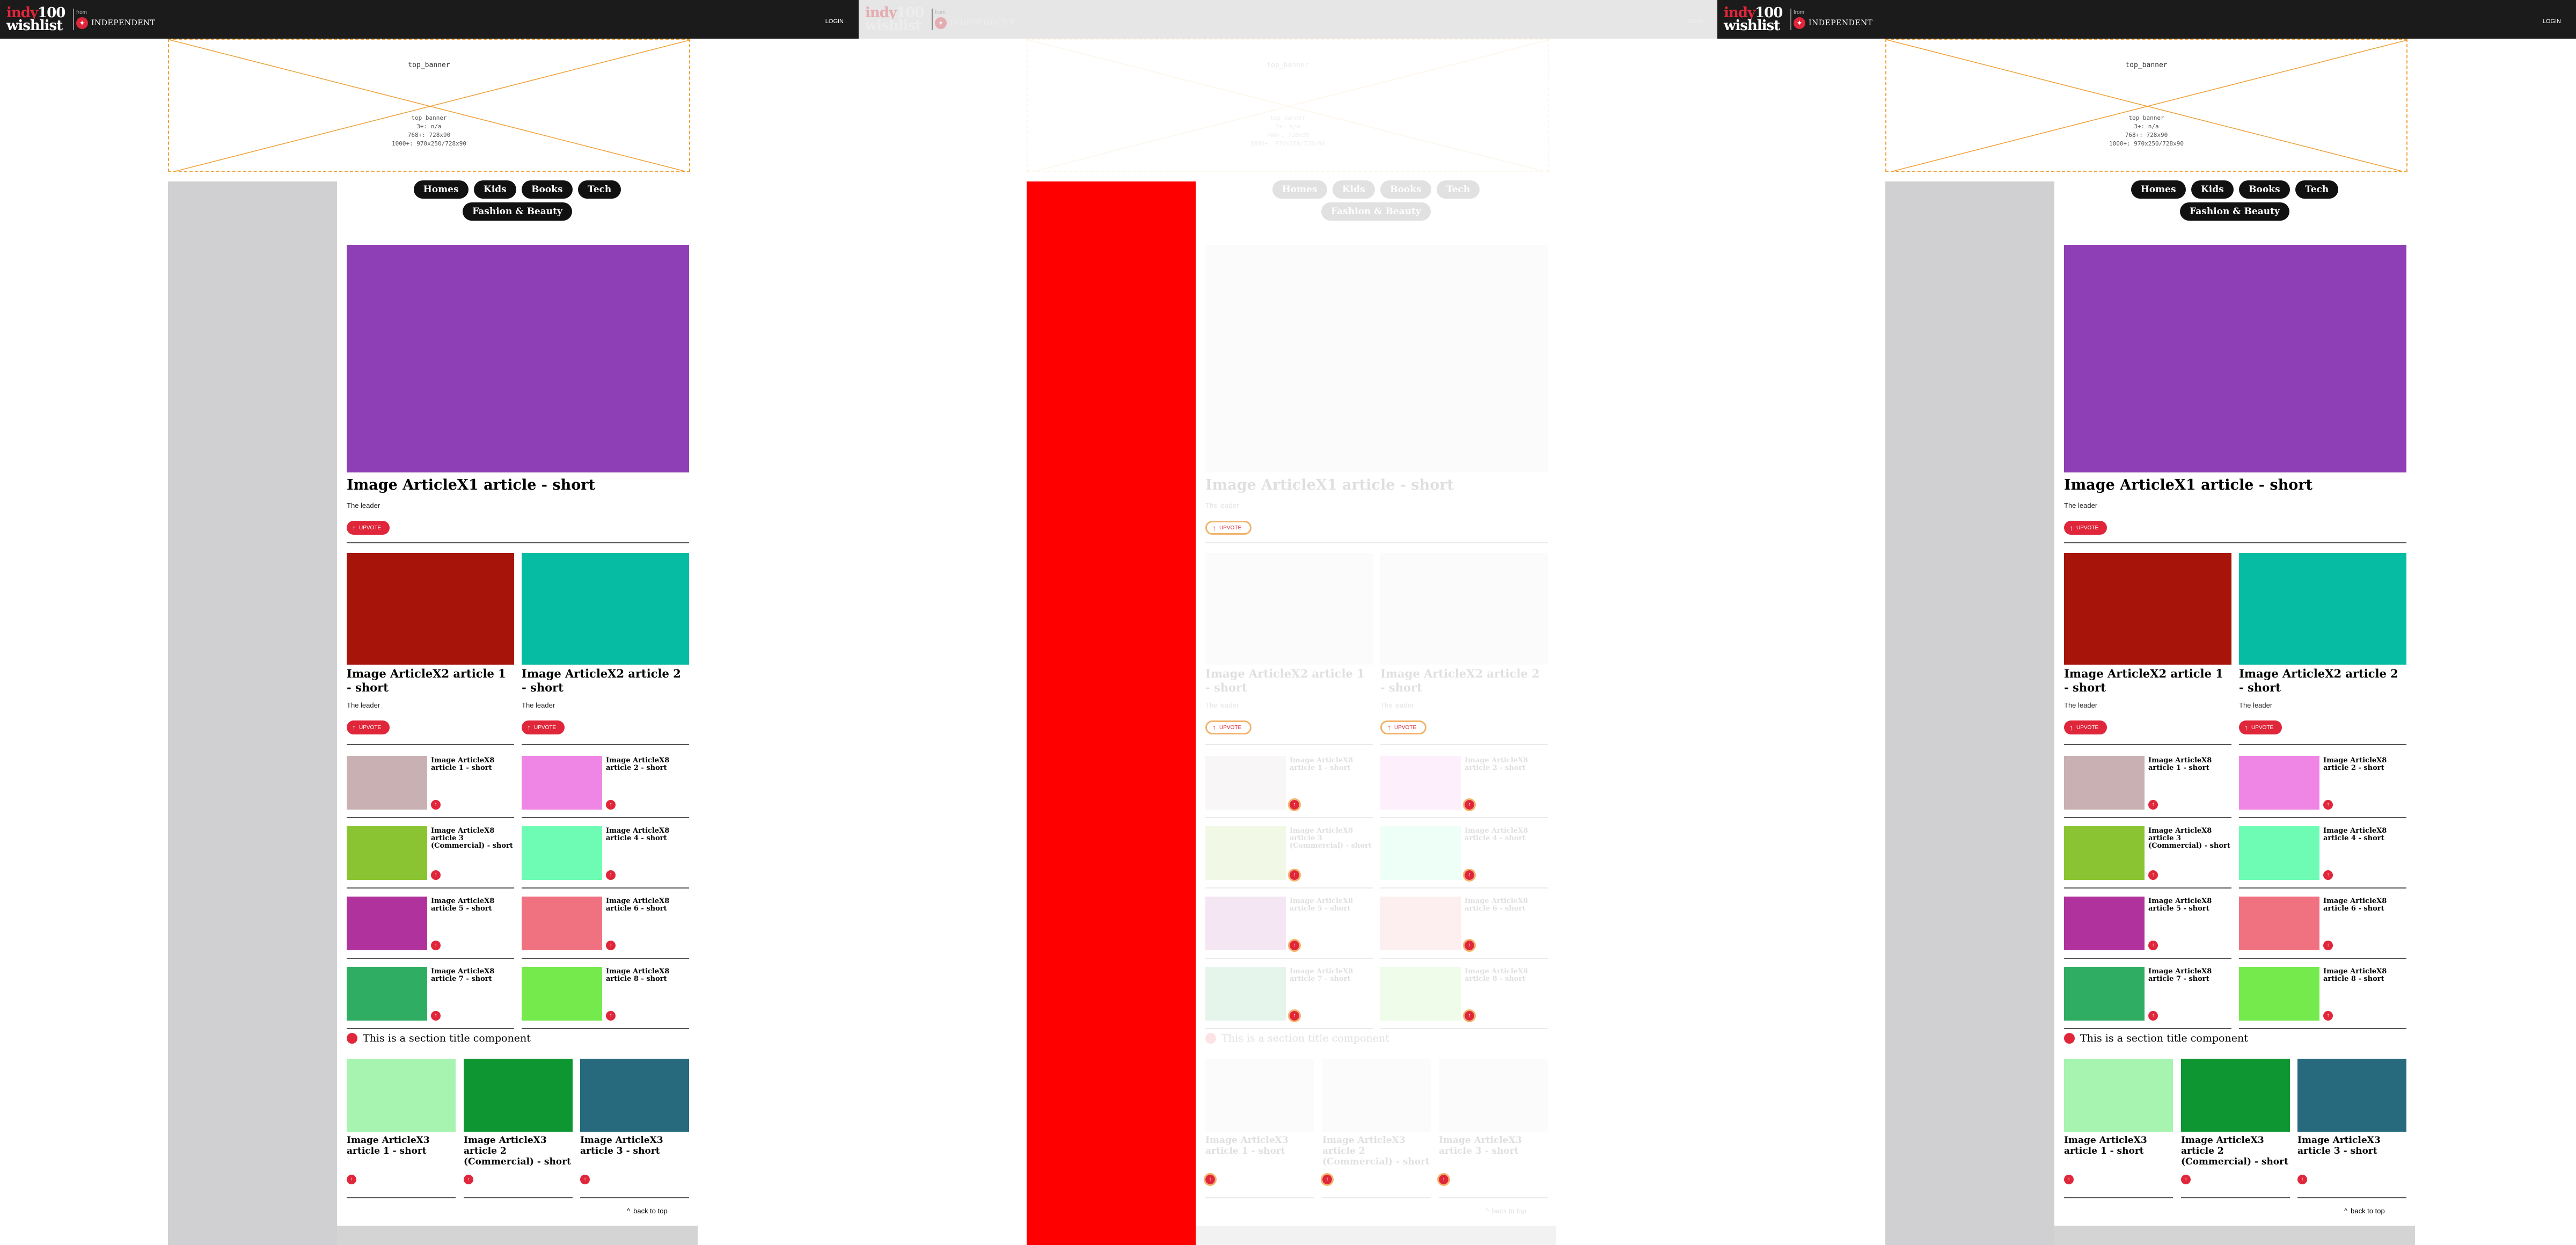 The image size is (2576, 1245). What do you see at coordinates (2158, 190) in the screenshot?
I see `nav-pill-homes: Homes` at bounding box center [2158, 190].